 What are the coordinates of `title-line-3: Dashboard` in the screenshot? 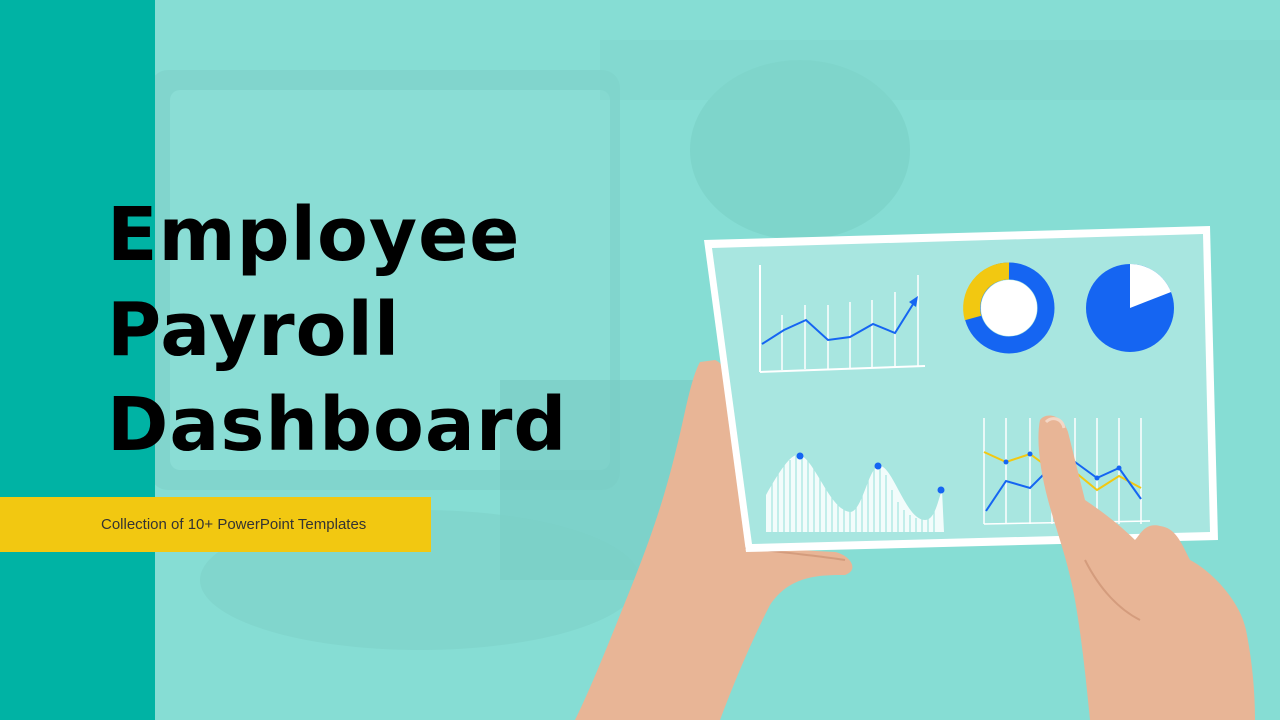 It's located at (337, 425).